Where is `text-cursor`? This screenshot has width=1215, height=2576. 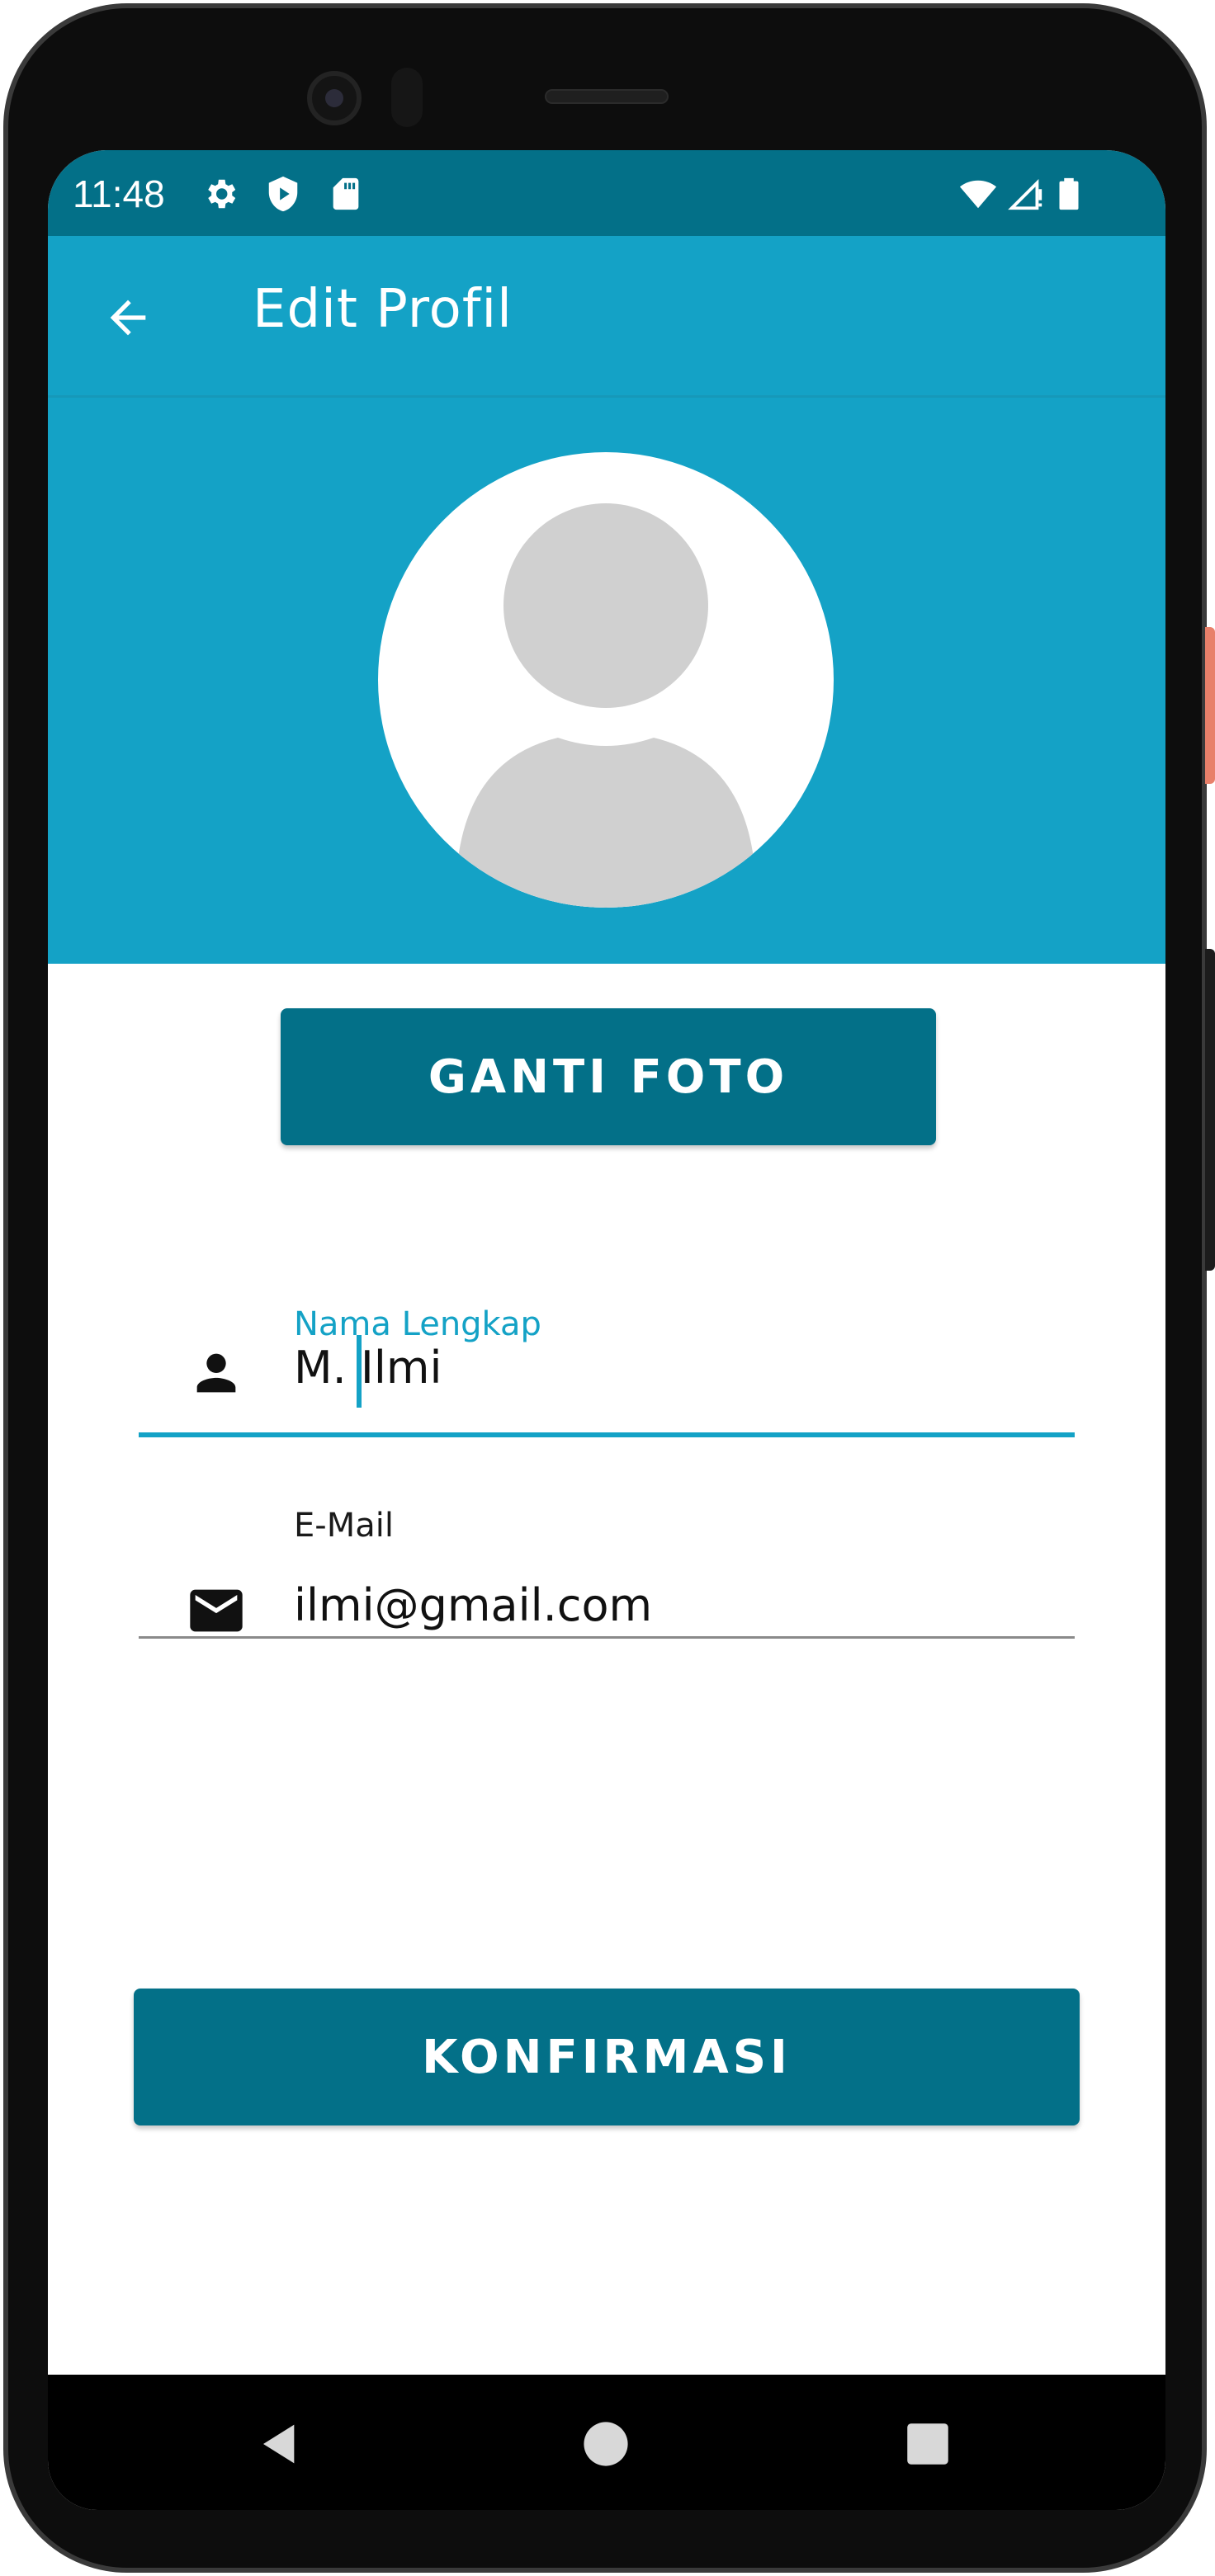
text-cursor is located at coordinates (359, 1371).